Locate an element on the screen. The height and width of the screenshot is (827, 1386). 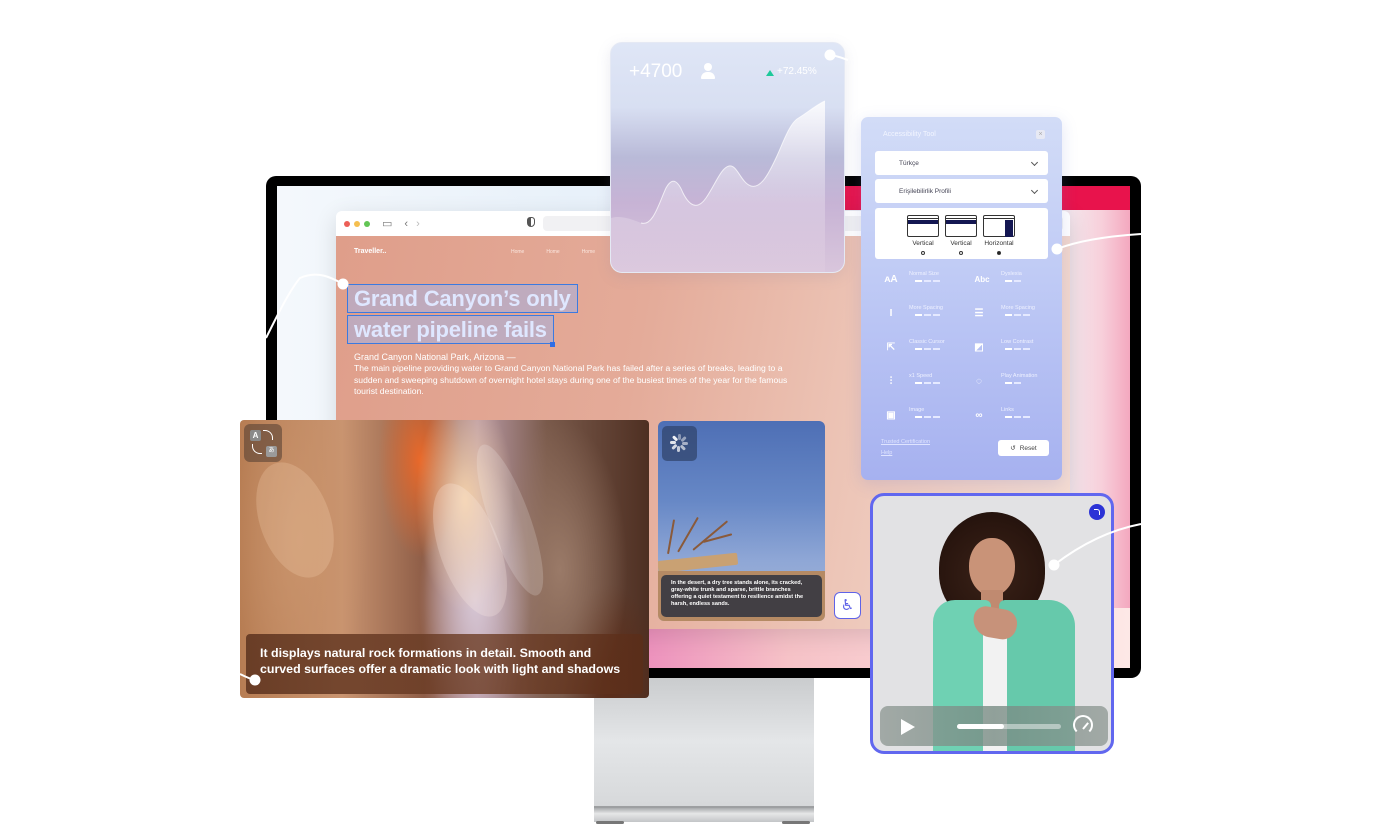
layout-options: Vertical Vertical Horizontal is located at coordinates (961, 233).